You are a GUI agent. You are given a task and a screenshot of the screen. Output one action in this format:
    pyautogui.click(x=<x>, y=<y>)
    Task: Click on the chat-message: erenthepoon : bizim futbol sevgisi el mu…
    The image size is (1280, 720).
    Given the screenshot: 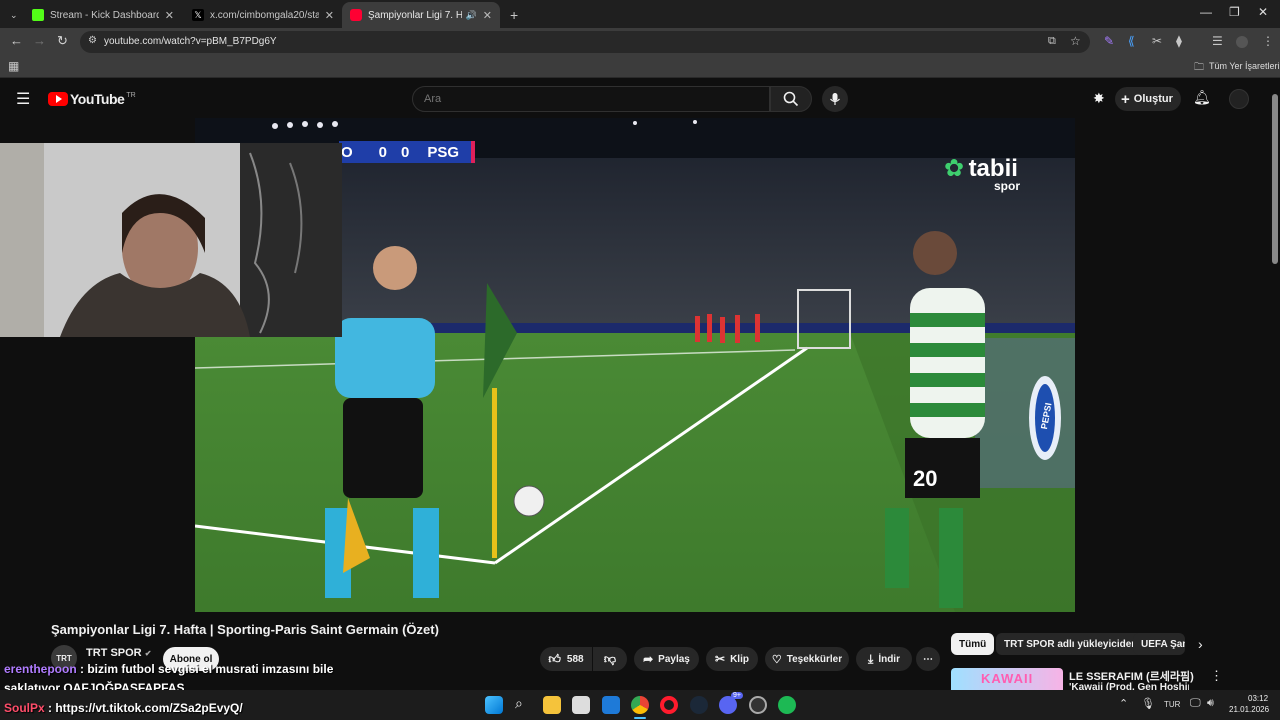 What is the action you would take?
    pyautogui.click(x=168, y=669)
    